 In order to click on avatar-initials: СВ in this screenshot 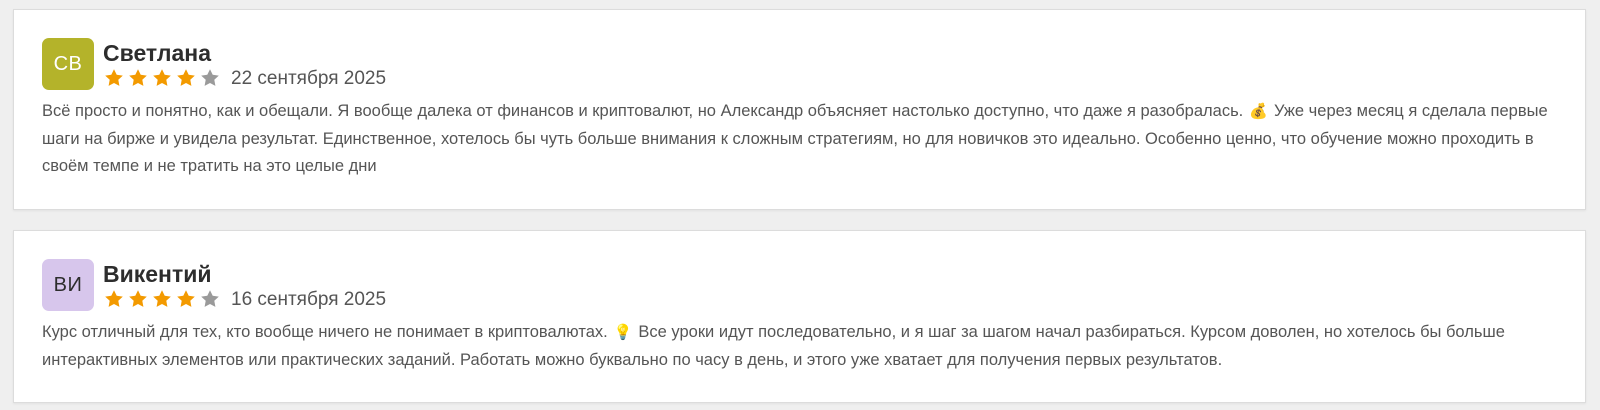, I will do `click(68, 63)`.